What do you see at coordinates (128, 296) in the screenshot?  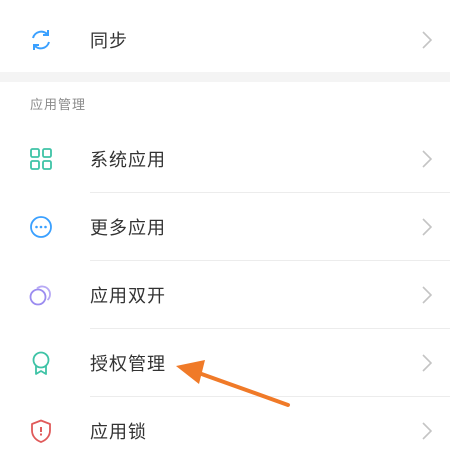 I see `dual-apps-label: 应用双开` at bounding box center [128, 296].